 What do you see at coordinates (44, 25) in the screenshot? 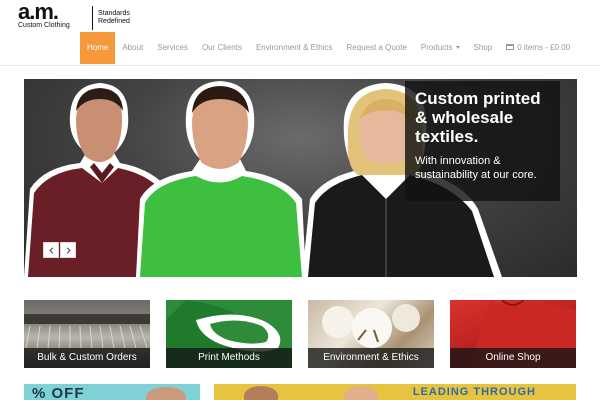
I see `logo-subtitle: Custom Clothing` at bounding box center [44, 25].